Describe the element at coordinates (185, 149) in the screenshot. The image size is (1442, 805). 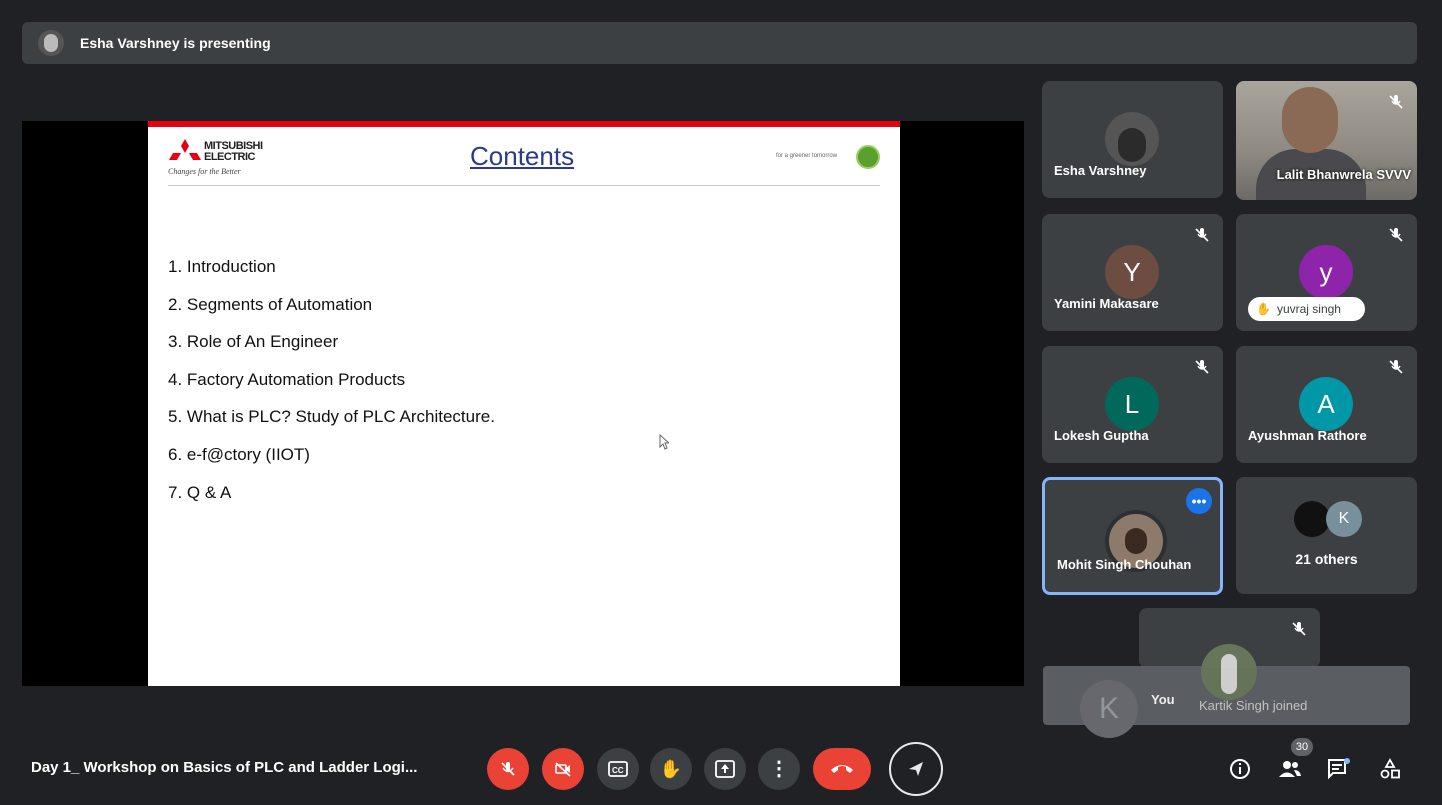
I see `diamonds-icon` at that location.